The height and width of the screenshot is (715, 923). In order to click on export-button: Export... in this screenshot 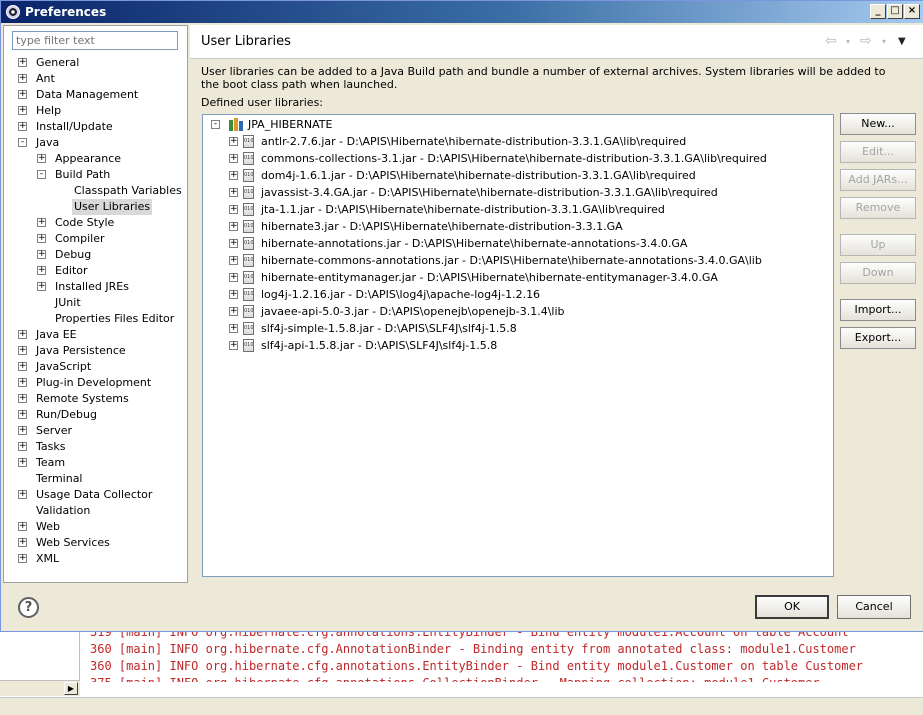, I will do `click(878, 338)`.